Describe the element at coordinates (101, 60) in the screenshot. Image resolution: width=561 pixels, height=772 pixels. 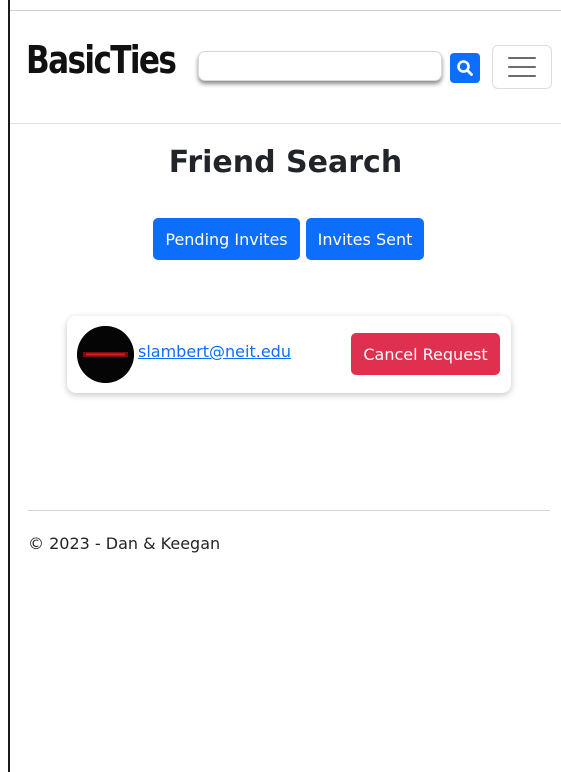
I see `brand-logo: BasicTies` at that location.